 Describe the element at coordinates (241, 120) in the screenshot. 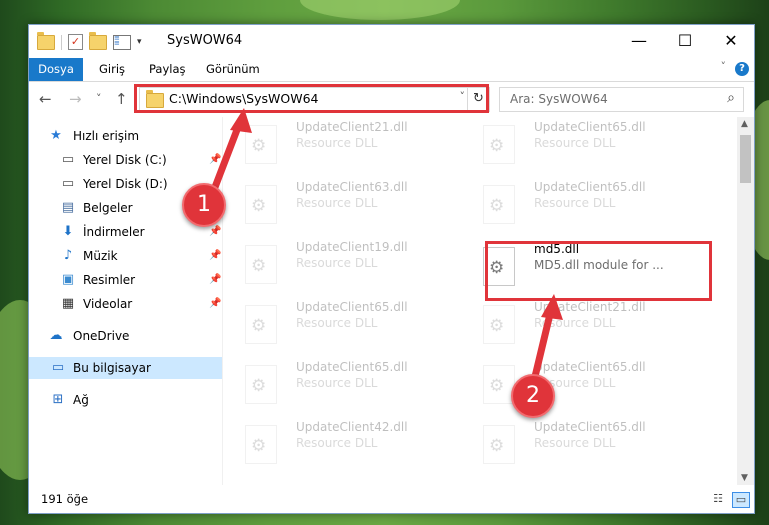

I see `arrow-1-head` at that location.